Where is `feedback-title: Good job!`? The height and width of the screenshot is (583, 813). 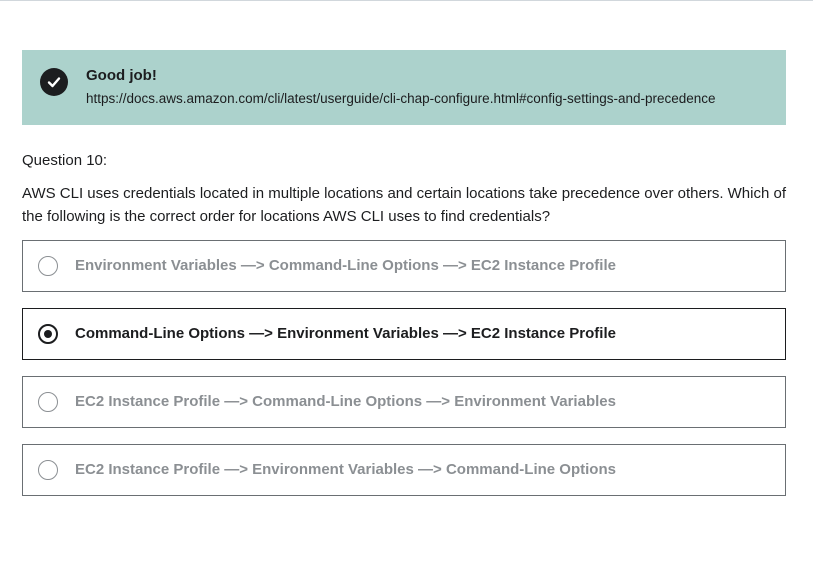 feedback-title: Good job! is located at coordinates (121, 75).